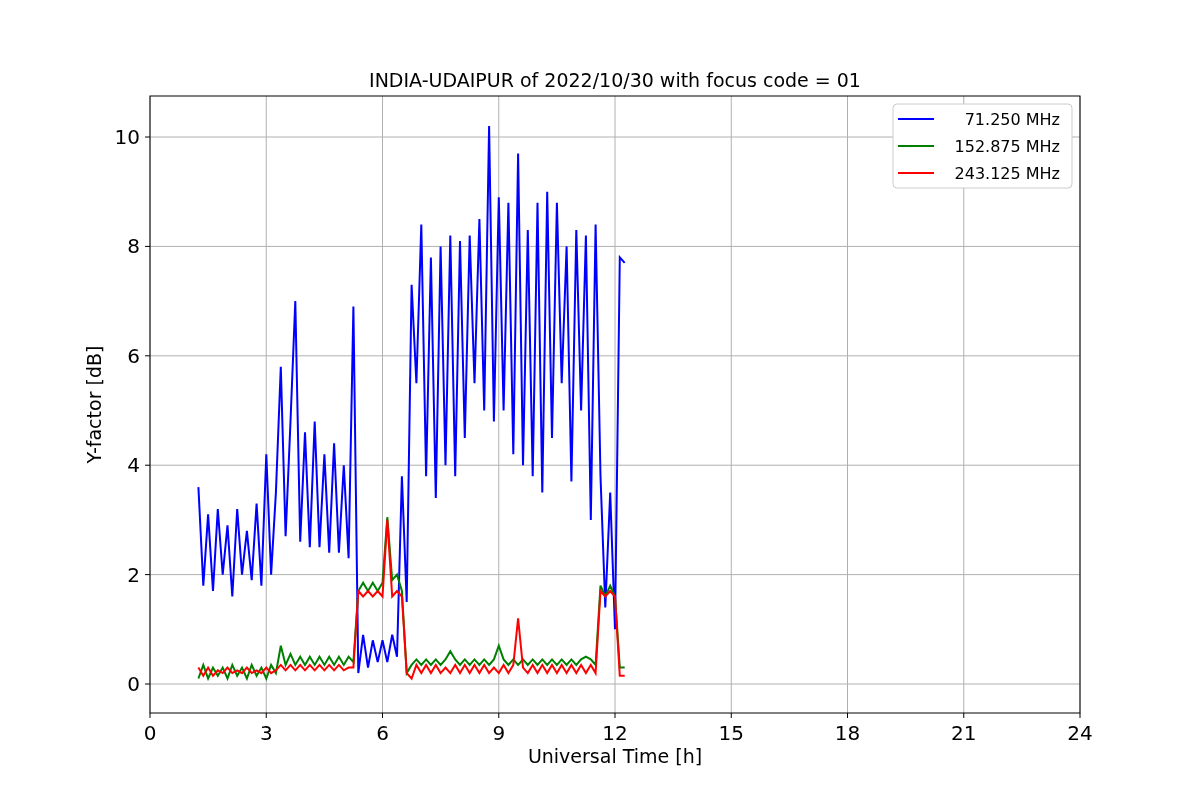  What do you see at coordinates (1012, 119) in the screenshot?
I see `legend-label: 71.250 MHz` at bounding box center [1012, 119].